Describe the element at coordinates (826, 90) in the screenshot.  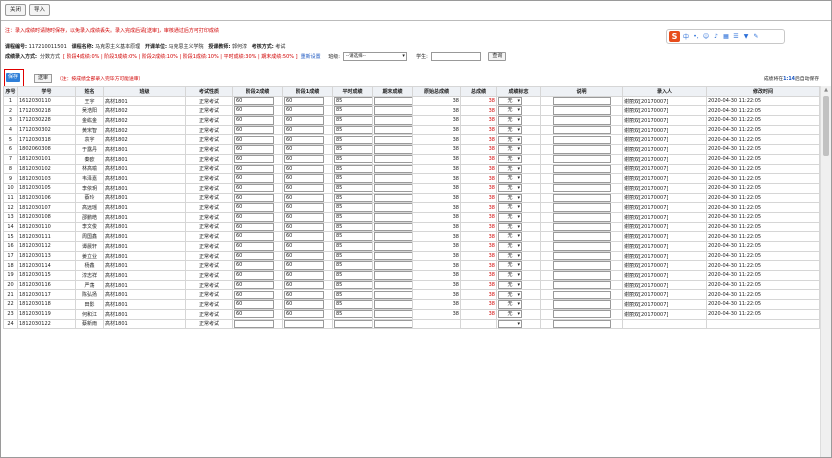
I see `scroll-up-icon: ▲` at that location.